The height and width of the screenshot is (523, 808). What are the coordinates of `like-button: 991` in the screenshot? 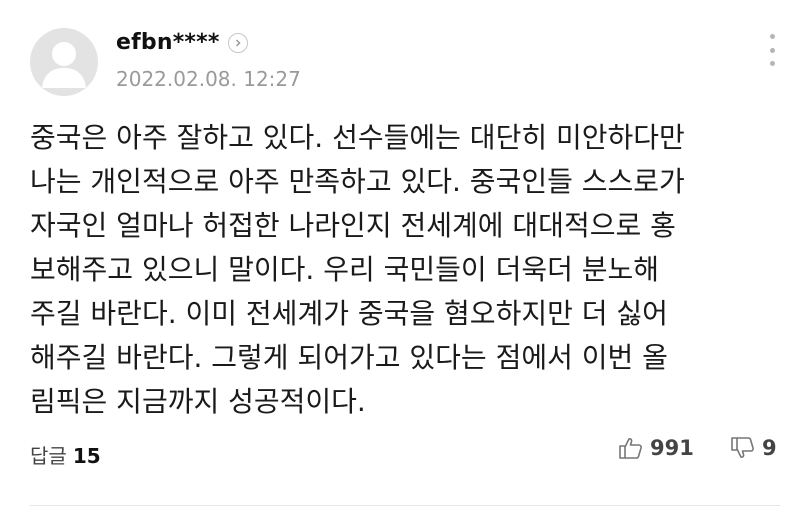 It's located at (656, 448).